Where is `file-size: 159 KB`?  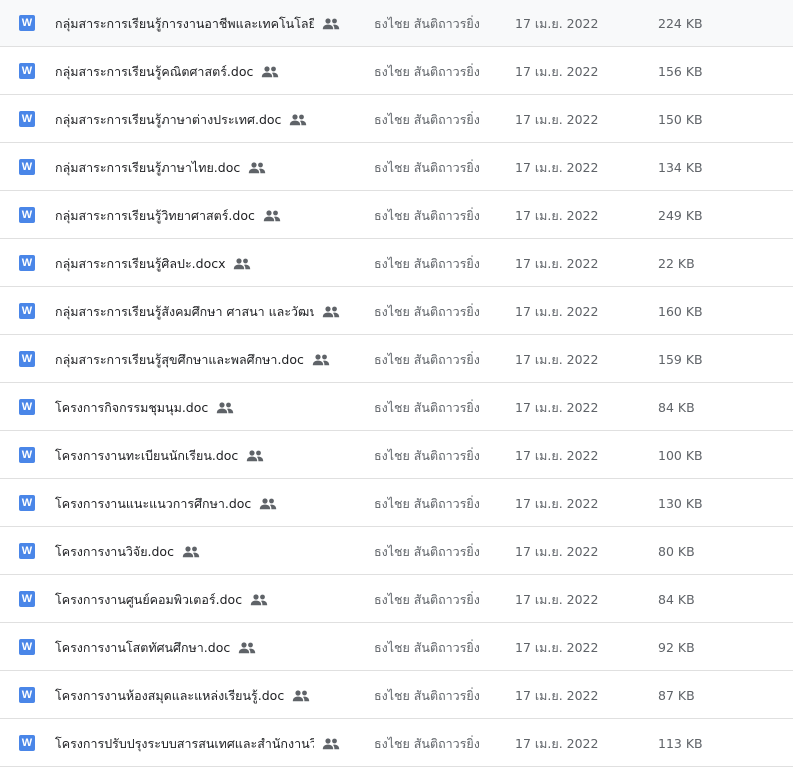
file-size: 159 KB is located at coordinates (680, 359).